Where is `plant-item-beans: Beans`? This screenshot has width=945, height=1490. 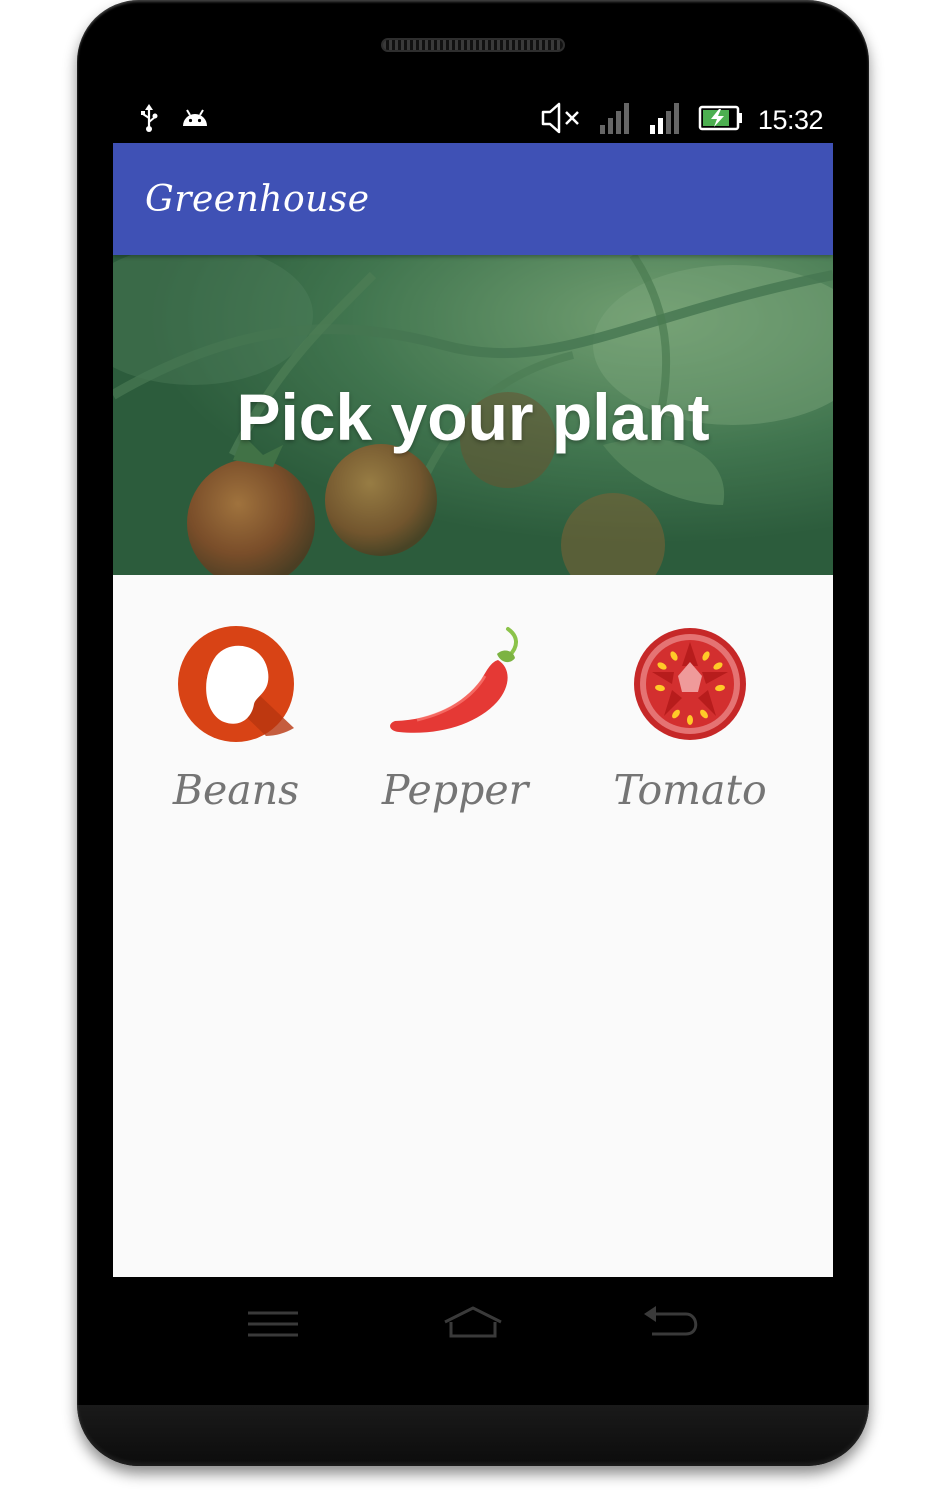
plant-item-beans: Beans is located at coordinates (236, 718).